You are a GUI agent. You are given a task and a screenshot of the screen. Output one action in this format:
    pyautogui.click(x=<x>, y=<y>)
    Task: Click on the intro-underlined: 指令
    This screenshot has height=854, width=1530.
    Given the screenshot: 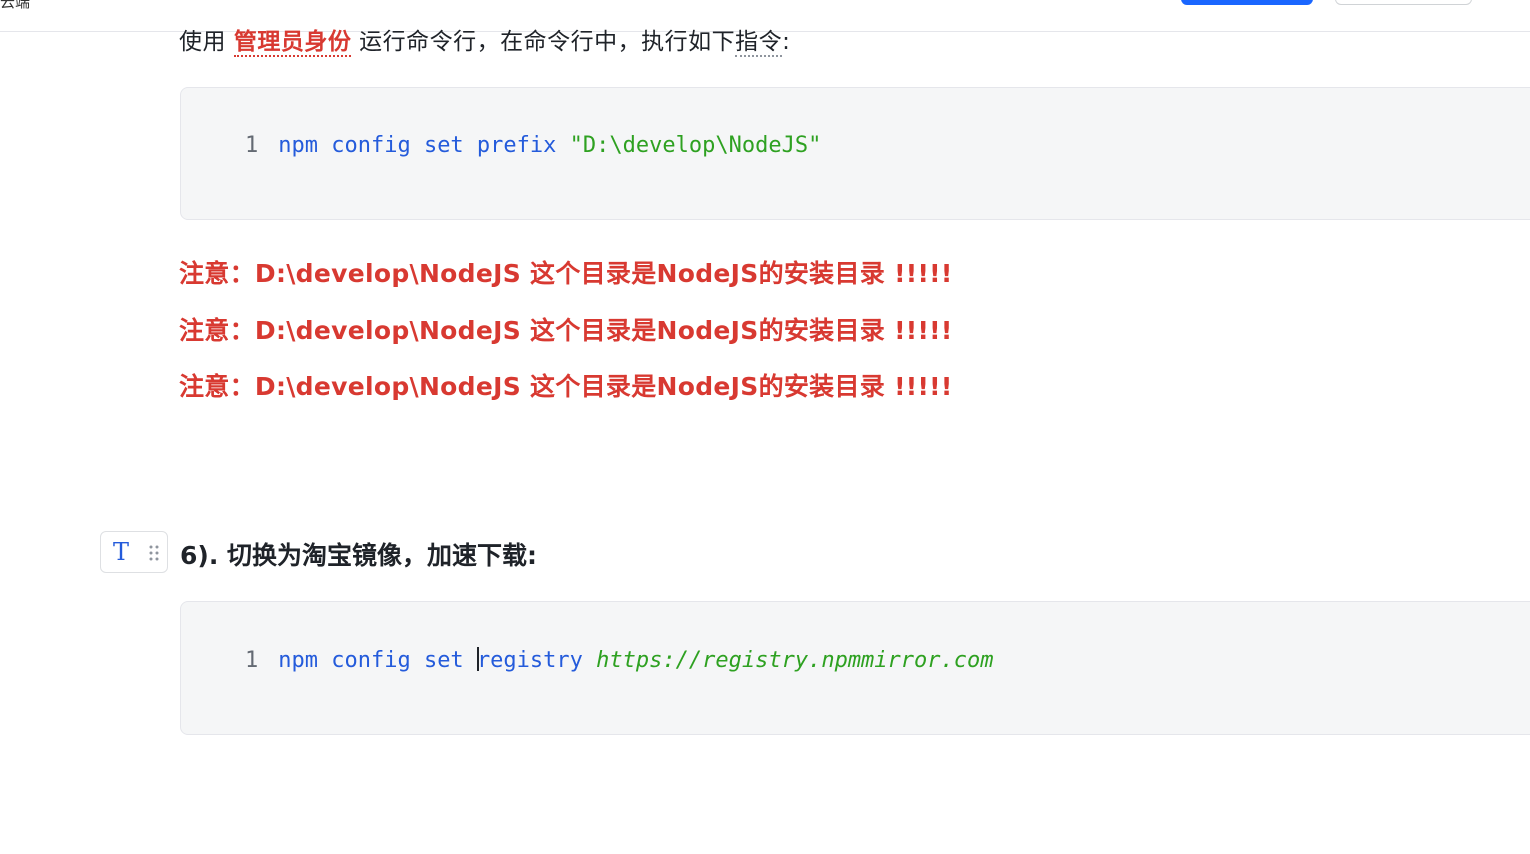 What is the action you would take?
    pyautogui.click(x=759, y=43)
    